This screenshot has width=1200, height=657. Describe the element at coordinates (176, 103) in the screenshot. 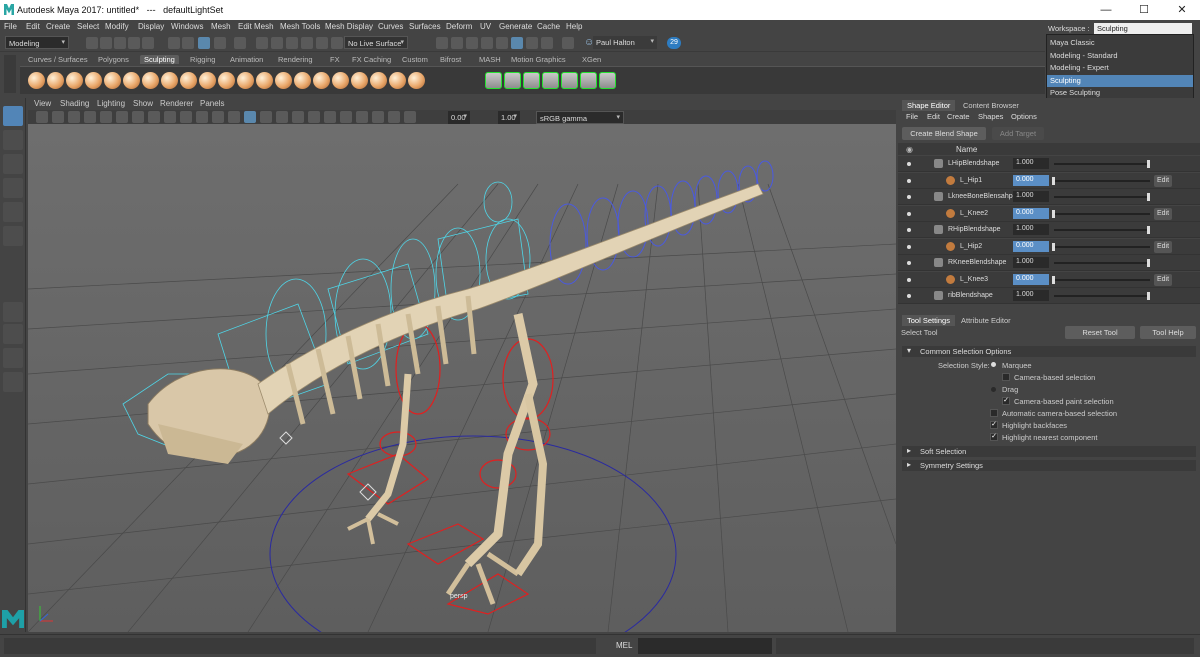

I see `viewport-menu-renderer: Renderer` at that location.